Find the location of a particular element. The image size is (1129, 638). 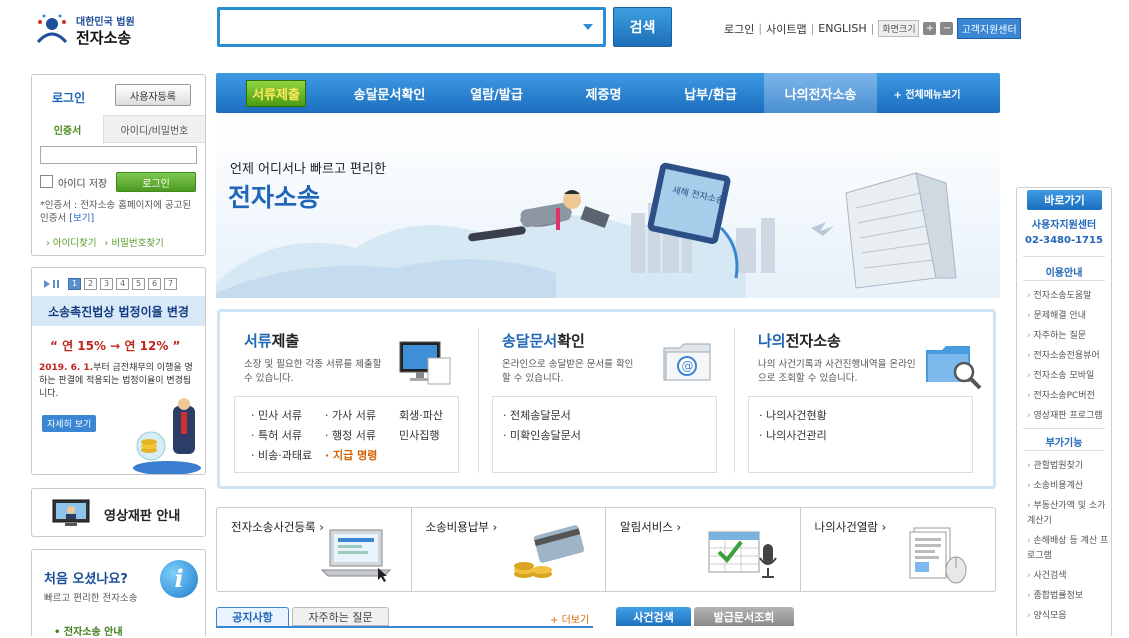

businessman-coins-illustration is located at coordinates (167, 436).